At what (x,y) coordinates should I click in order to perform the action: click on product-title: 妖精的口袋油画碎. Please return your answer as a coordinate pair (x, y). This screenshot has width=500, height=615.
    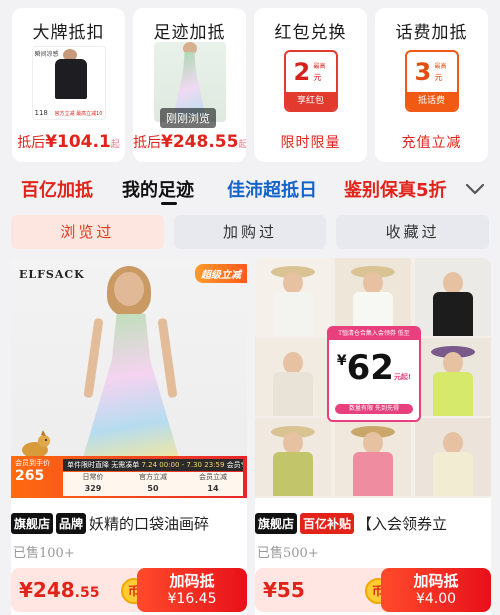
    Looking at the image, I should click on (149, 523).